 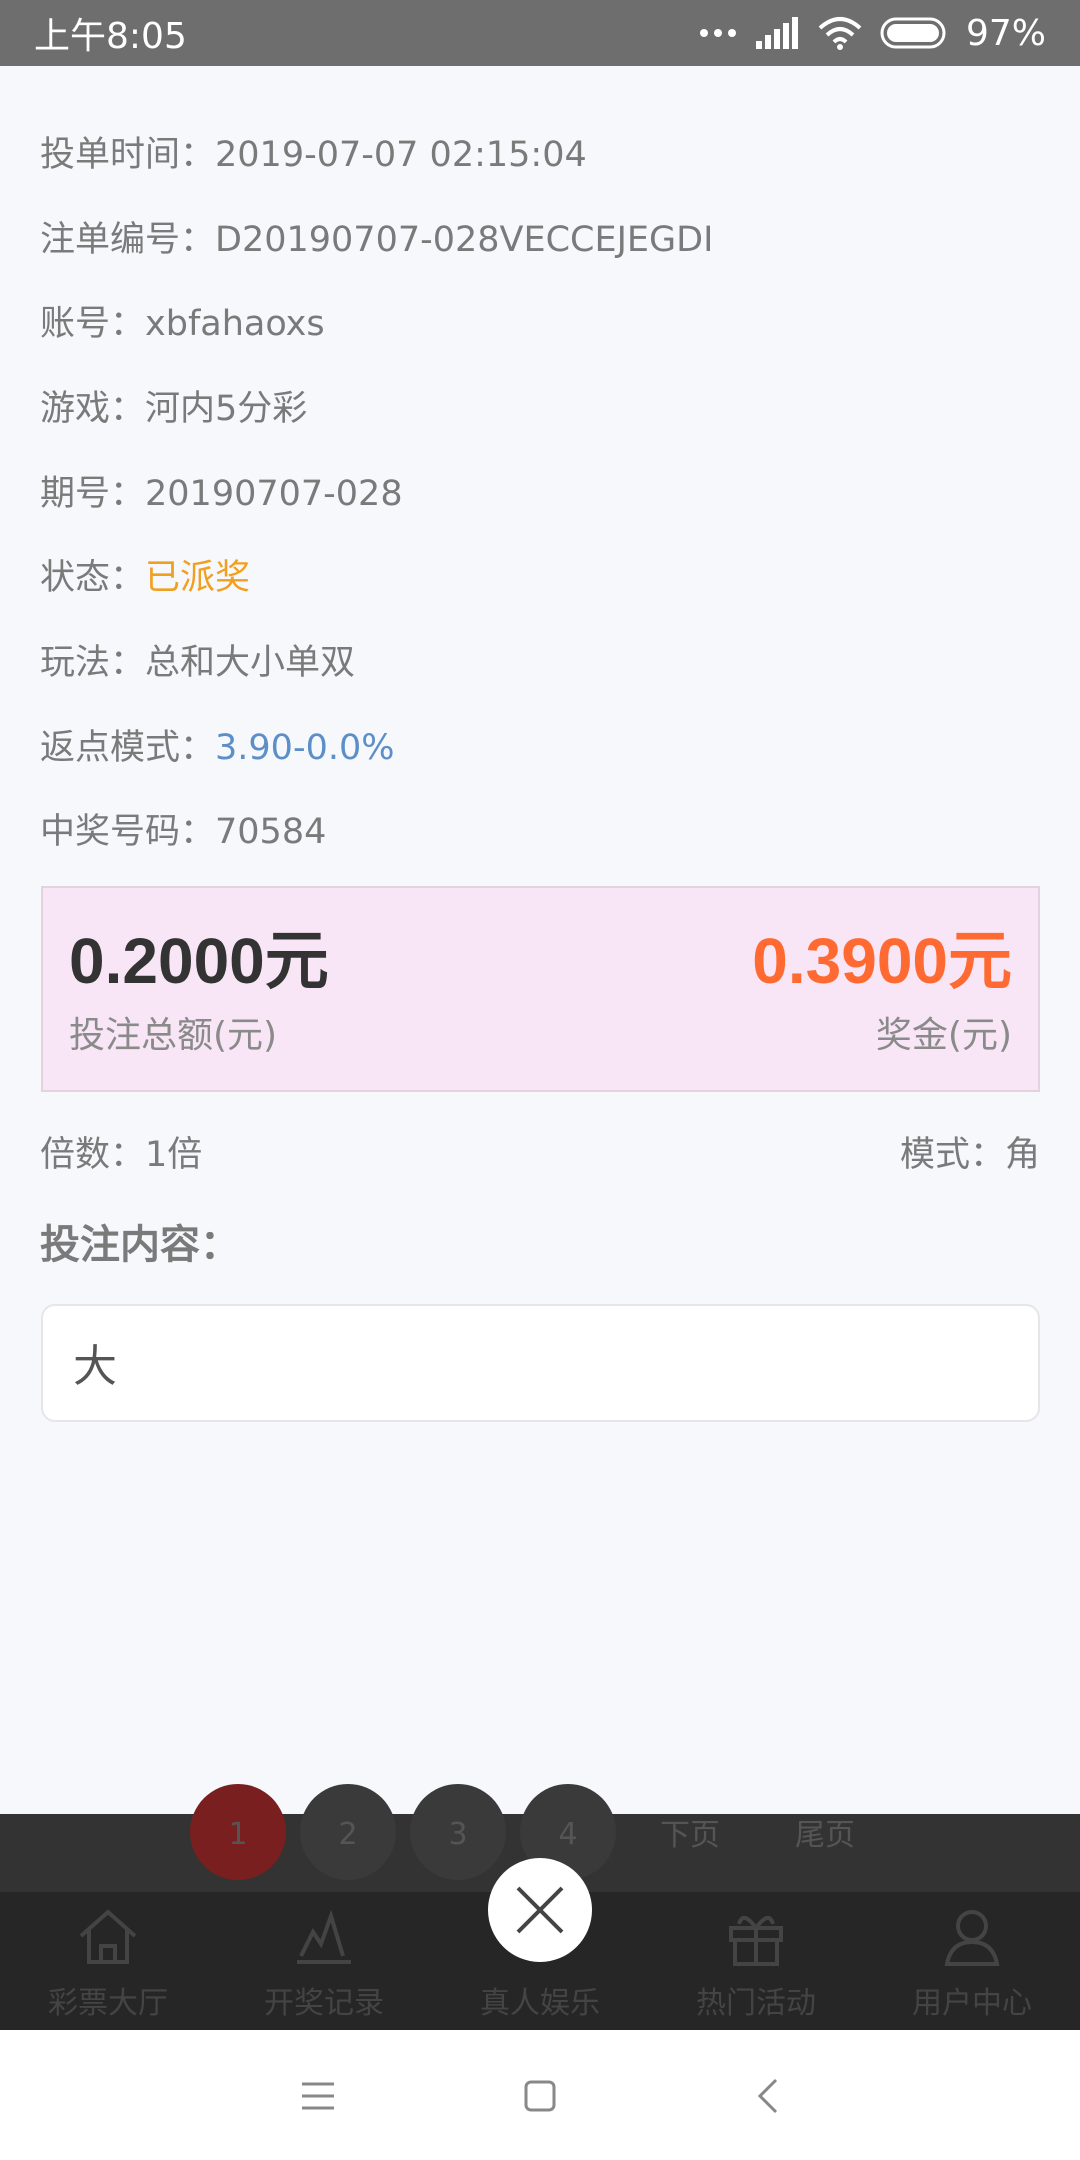 What do you see at coordinates (173, 1035) in the screenshot?
I see `bet-total-label: 投注总额(元)` at bounding box center [173, 1035].